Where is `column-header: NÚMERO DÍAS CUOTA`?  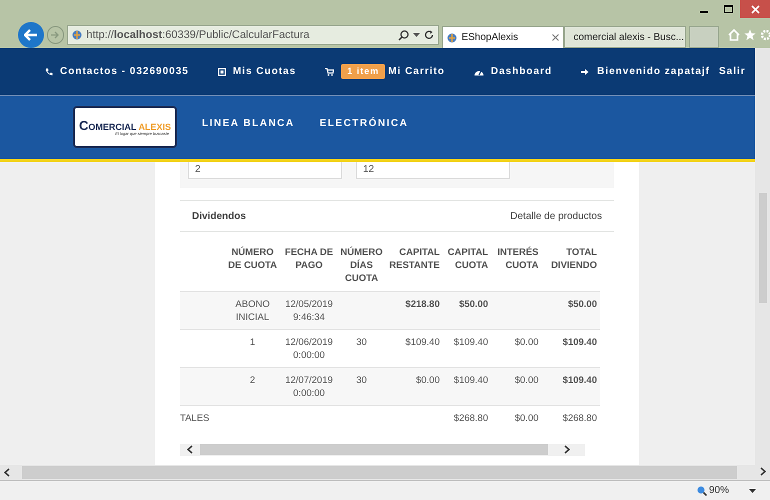
column-header: NÚMERO DÍAS CUOTA is located at coordinates (361, 269).